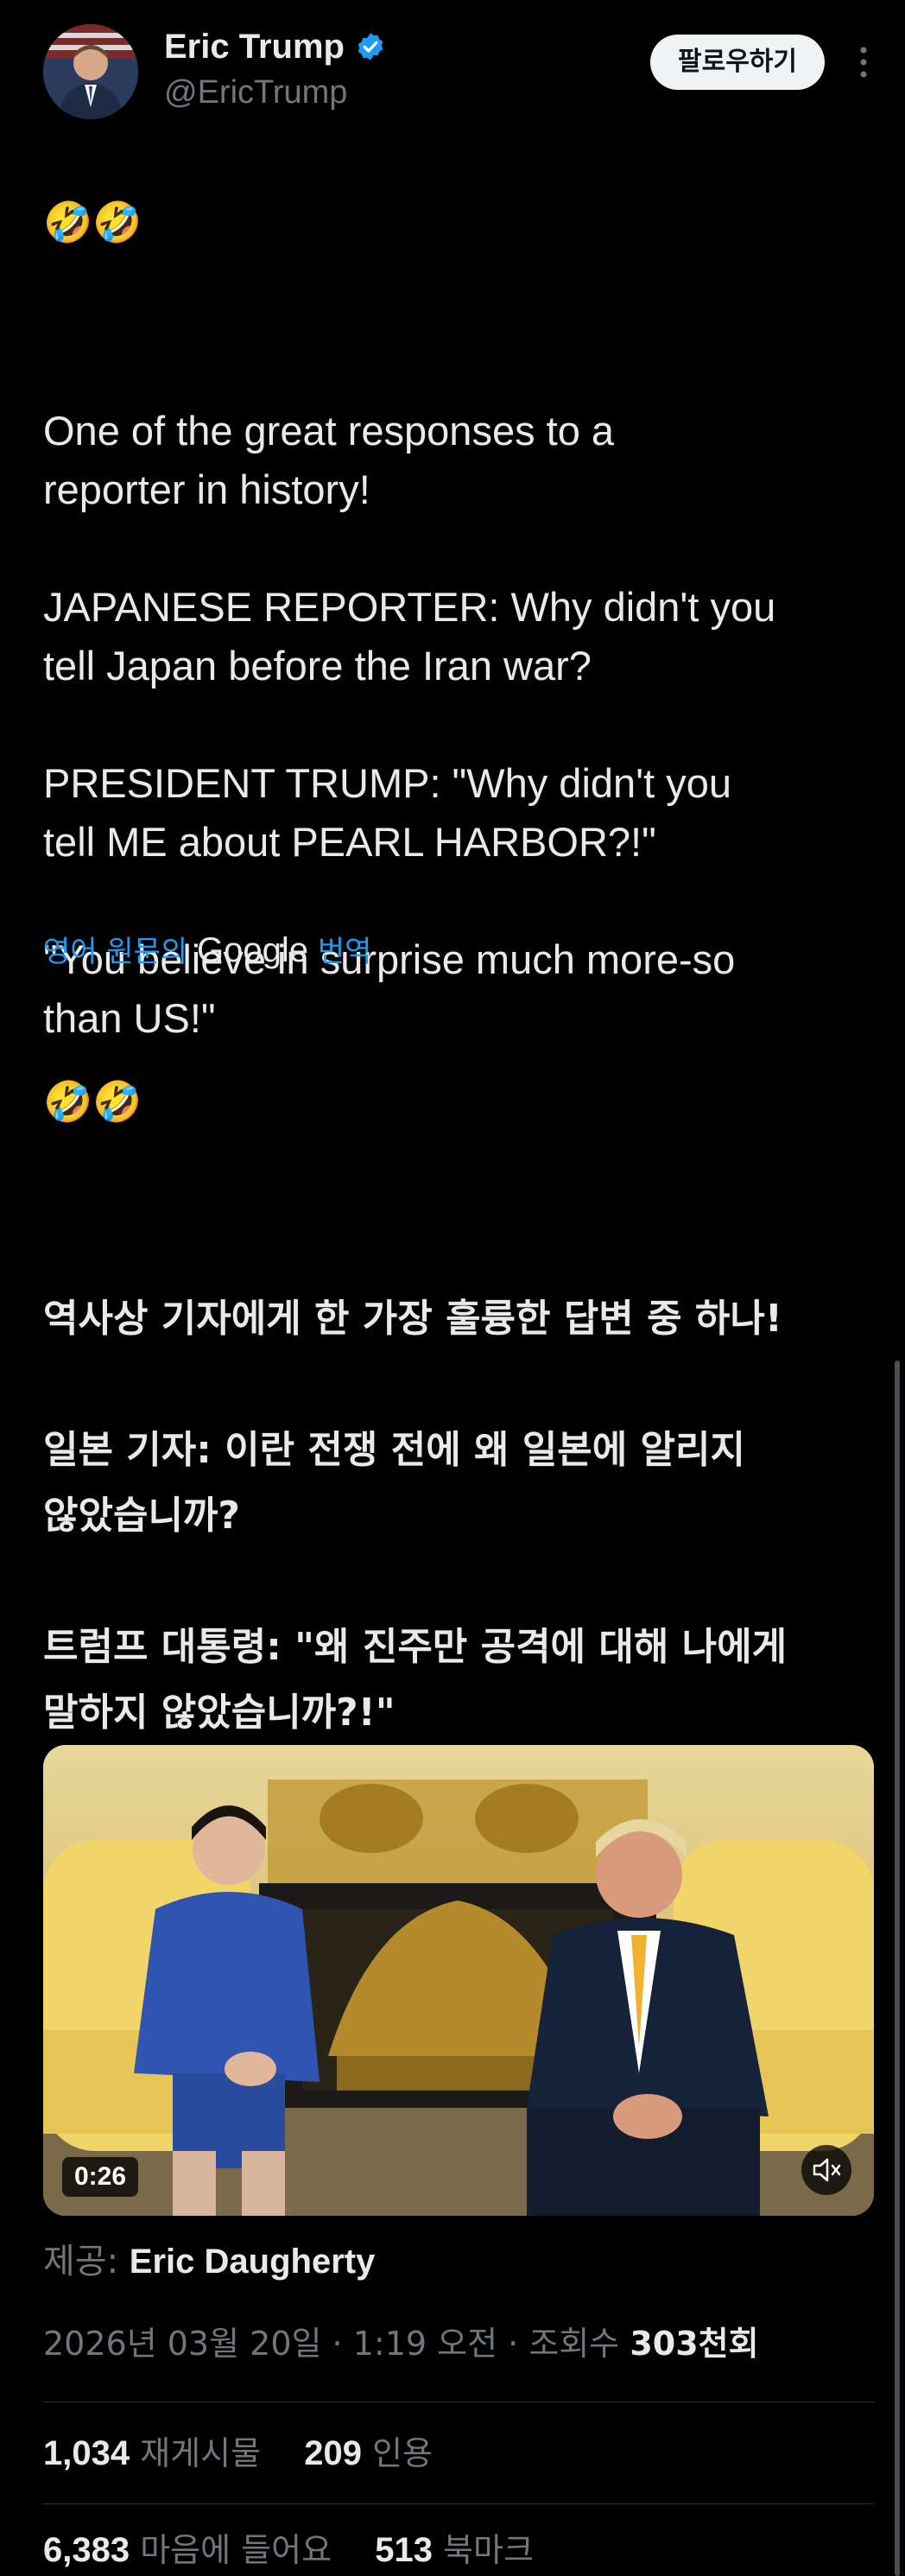 Image resolution: width=905 pixels, height=2576 pixels. Describe the element at coordinates (87, 2550) in the screenshot. I see `likes-count: 6,383` at that location.